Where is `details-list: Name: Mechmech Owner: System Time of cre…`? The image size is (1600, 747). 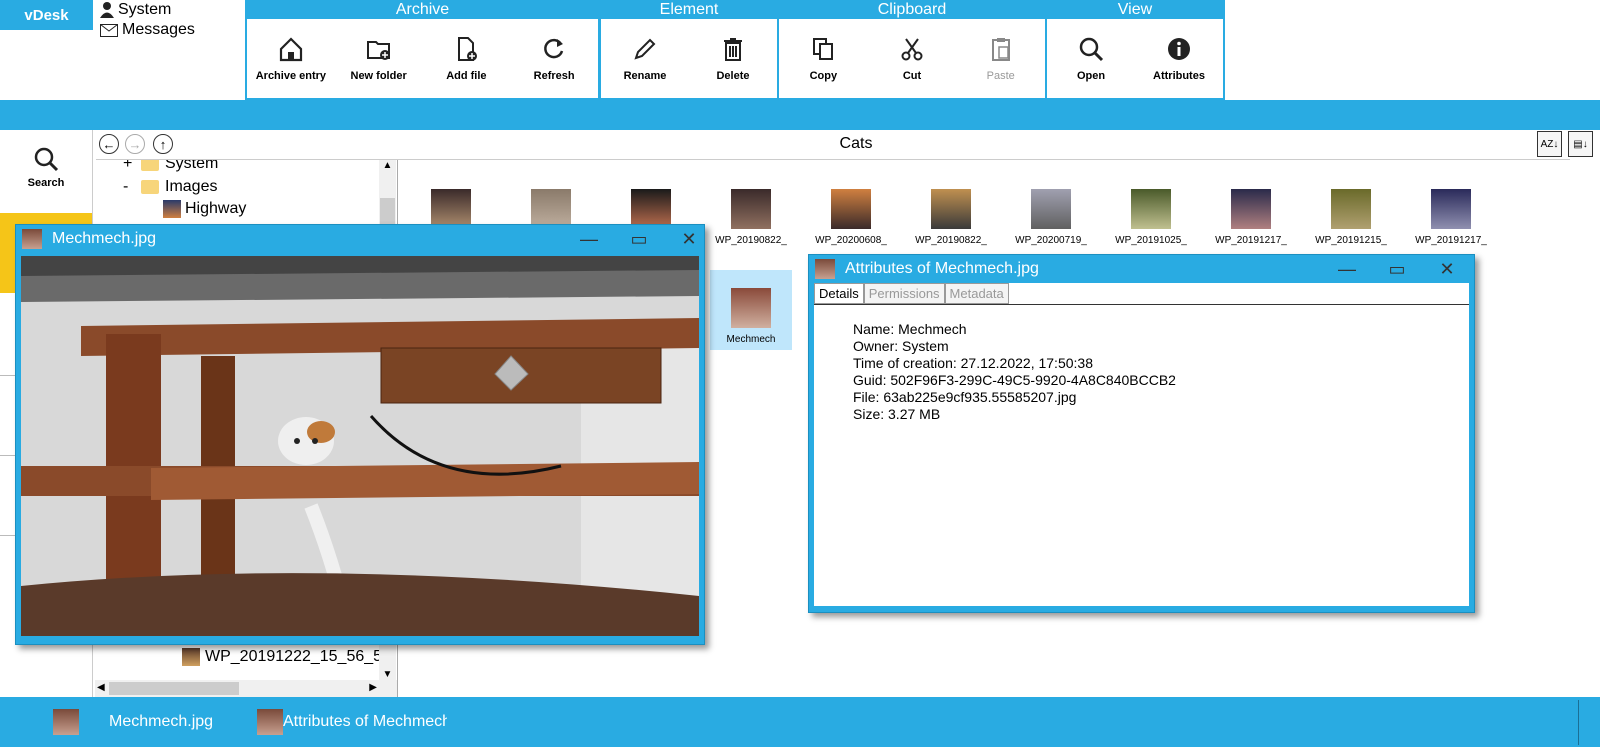
details-list: Name: Mechmech Owner: System Time of cre… is located at coordinates (1141, 364).